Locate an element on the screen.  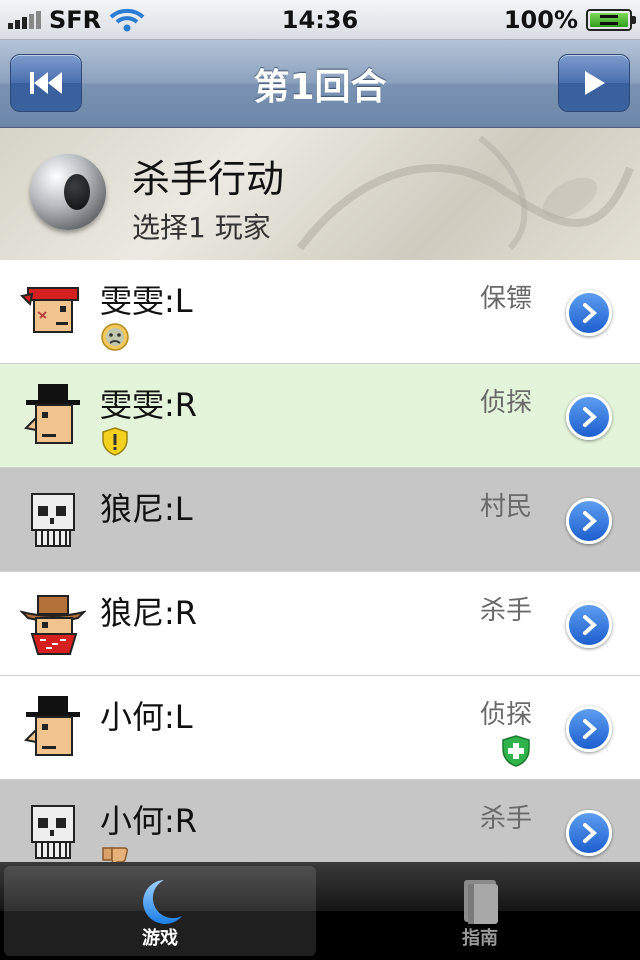
tab-guide: 指南 is located at coordinates (480, 911).